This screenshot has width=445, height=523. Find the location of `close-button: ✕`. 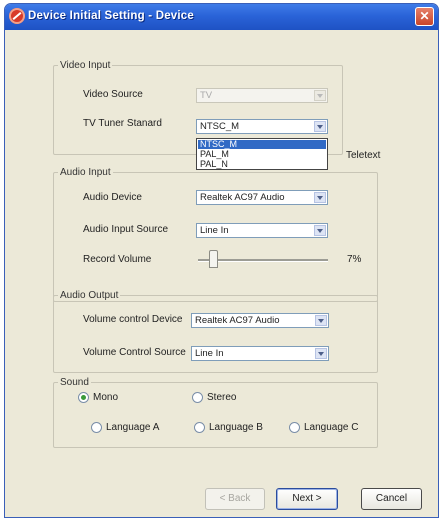

close-button: ✕ is located at coordinates (424, 16).